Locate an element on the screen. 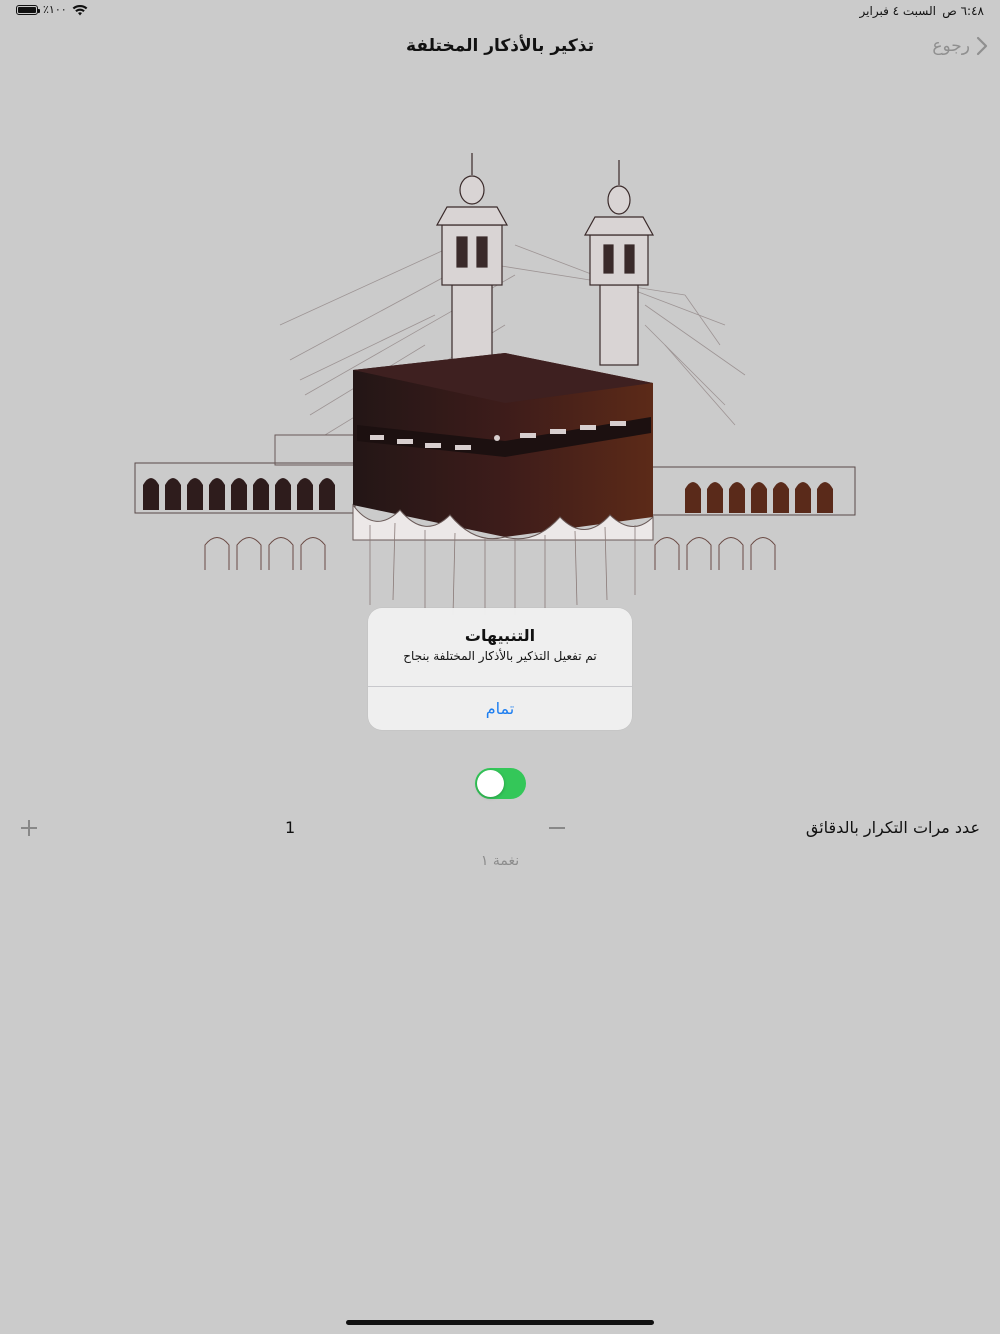  alert-message: تم تفعيل التذكير بالأذكار المختلفة بنجاح is located at coordinates (500, 656).